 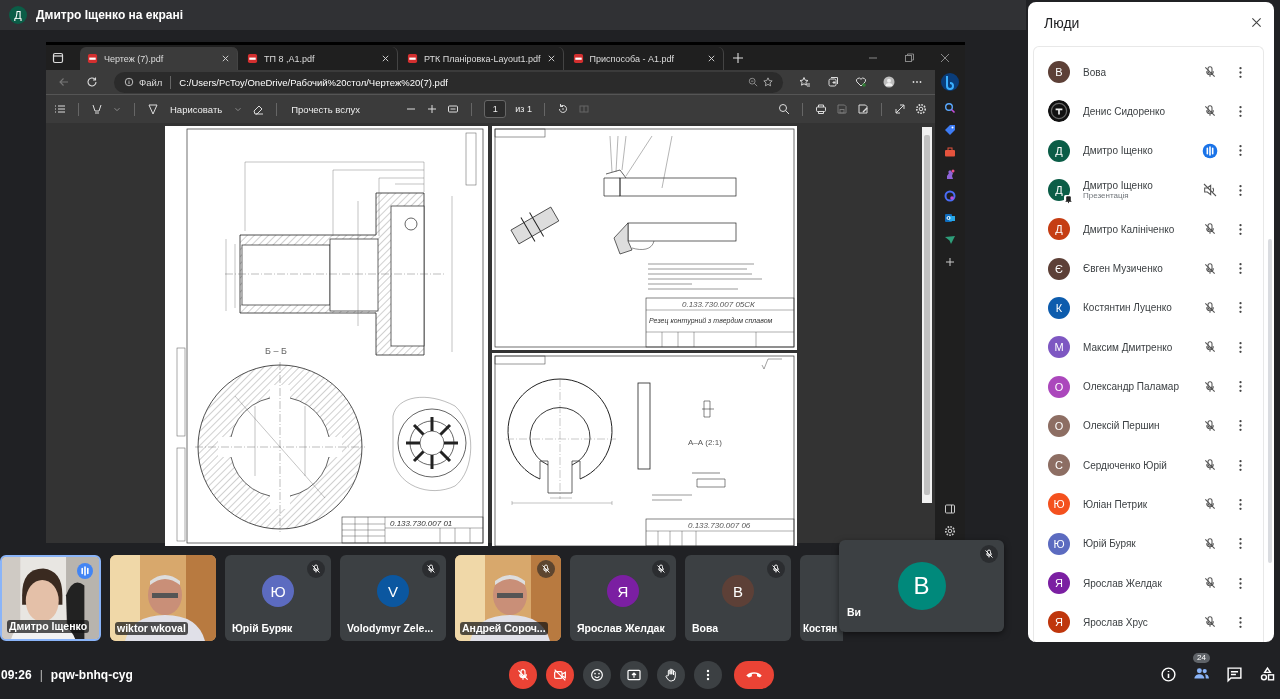 I want to click on participant-tile: Дмитро Іщенко, so click(x=50, y=598).